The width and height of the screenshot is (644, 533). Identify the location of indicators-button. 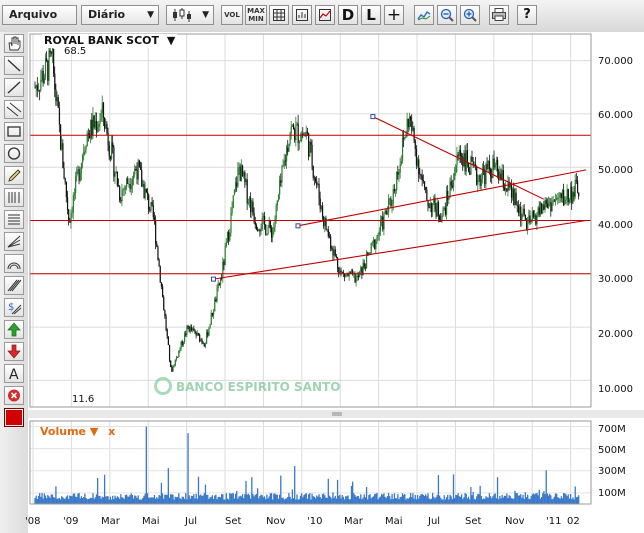
(424, 15).